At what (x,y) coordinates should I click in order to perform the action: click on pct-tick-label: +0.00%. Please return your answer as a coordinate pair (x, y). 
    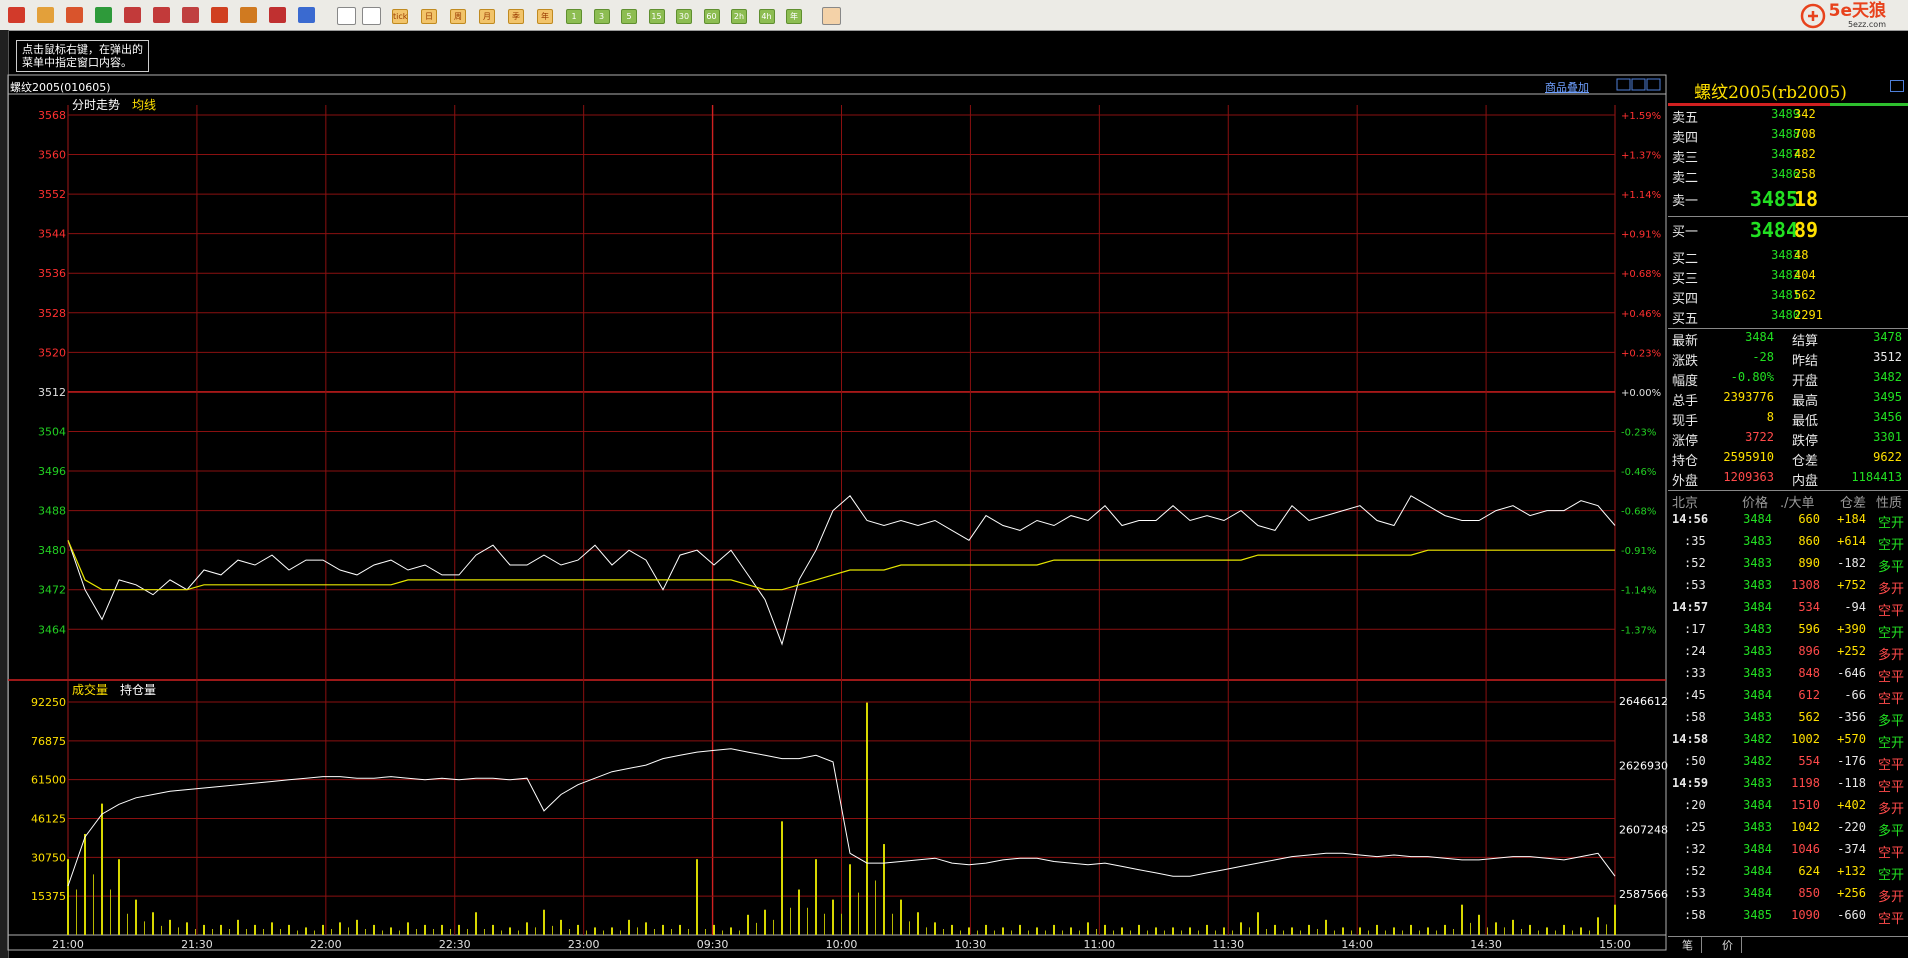
    Looking at the image, I should click on (1641, 393).